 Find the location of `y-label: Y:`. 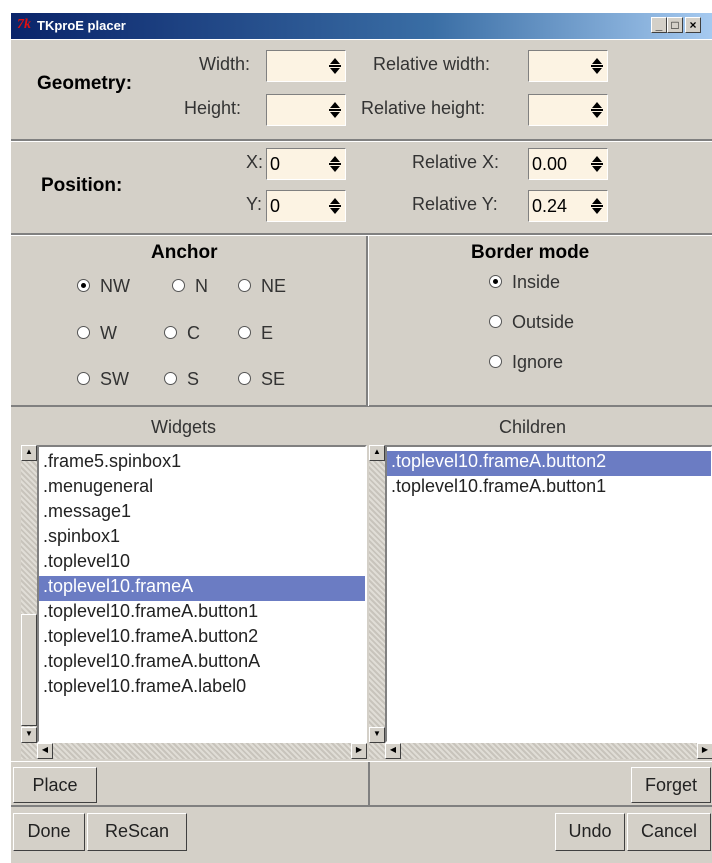

y-label: Y: is located at coordinates (254, 204).